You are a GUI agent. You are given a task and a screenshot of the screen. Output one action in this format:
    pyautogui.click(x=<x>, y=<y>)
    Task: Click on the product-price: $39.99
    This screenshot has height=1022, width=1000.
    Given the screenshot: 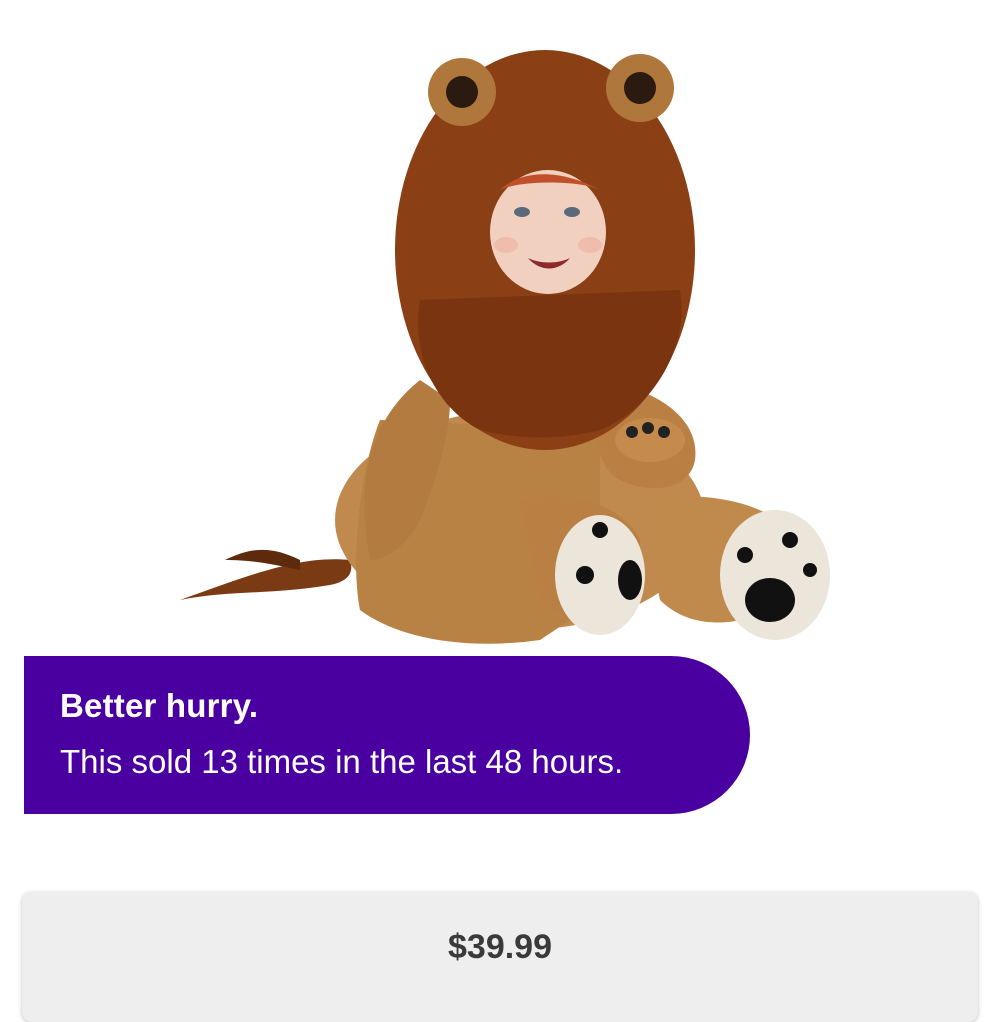 What is the action you would take?
    pyautogui.click(x=500, y=947)
    